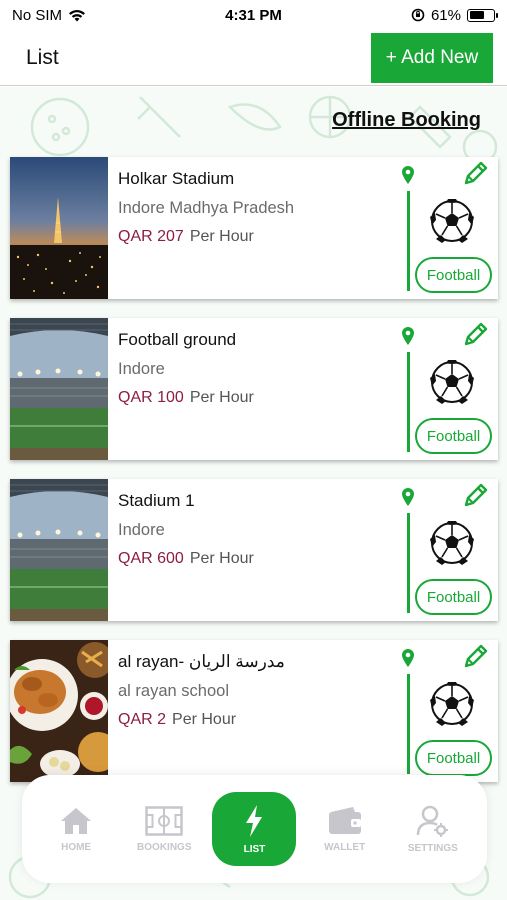 The image size is (507, 900). Describe the element at coordinates (177, 339) in the screenshot. I see `venue-name: Football ground` at that location.